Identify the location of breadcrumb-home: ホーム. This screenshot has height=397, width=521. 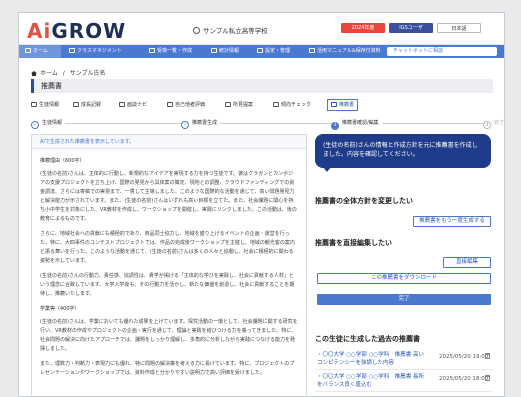
(49, 73).